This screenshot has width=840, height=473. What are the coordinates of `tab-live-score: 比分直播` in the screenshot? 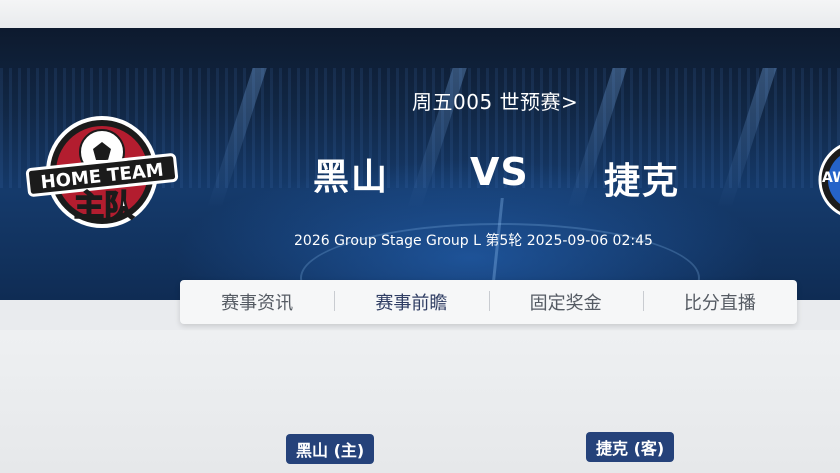 It's located at (719, 302).